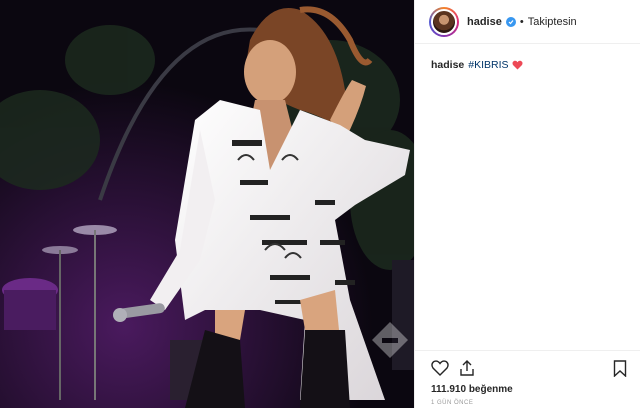 This screenshot has width=640, height=408. Describe the element at coordinates (444, 21) in the screenshot. I see `avatar` at that location.